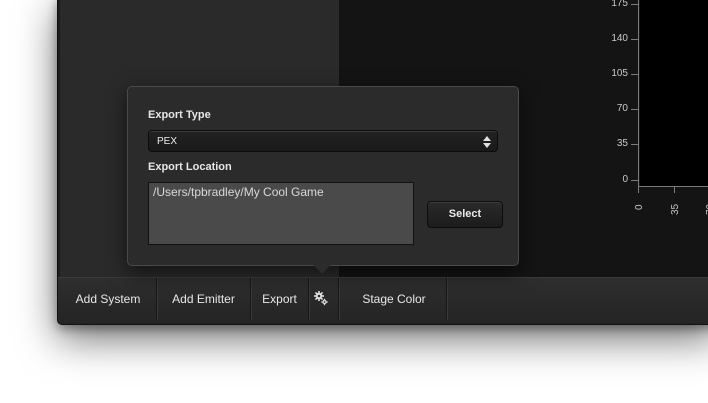 The image size is (708, 403). I want to click on y-tick-label: 35, so click(622, 143).